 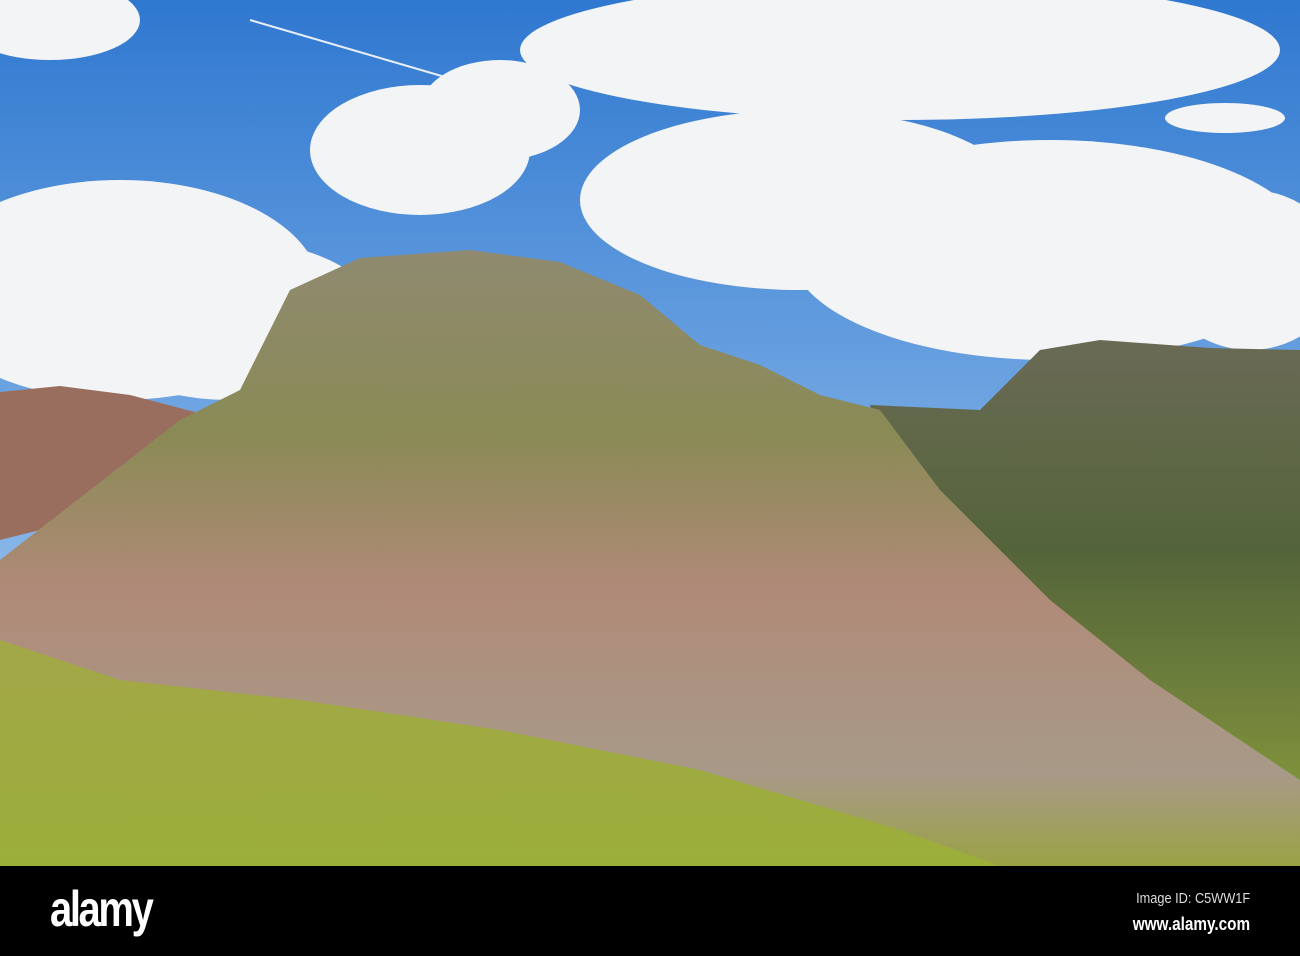 I want to click on watermark-bar: alamy Image ID: C5WW1F www.alamy.com, so click(x=650, y=911).